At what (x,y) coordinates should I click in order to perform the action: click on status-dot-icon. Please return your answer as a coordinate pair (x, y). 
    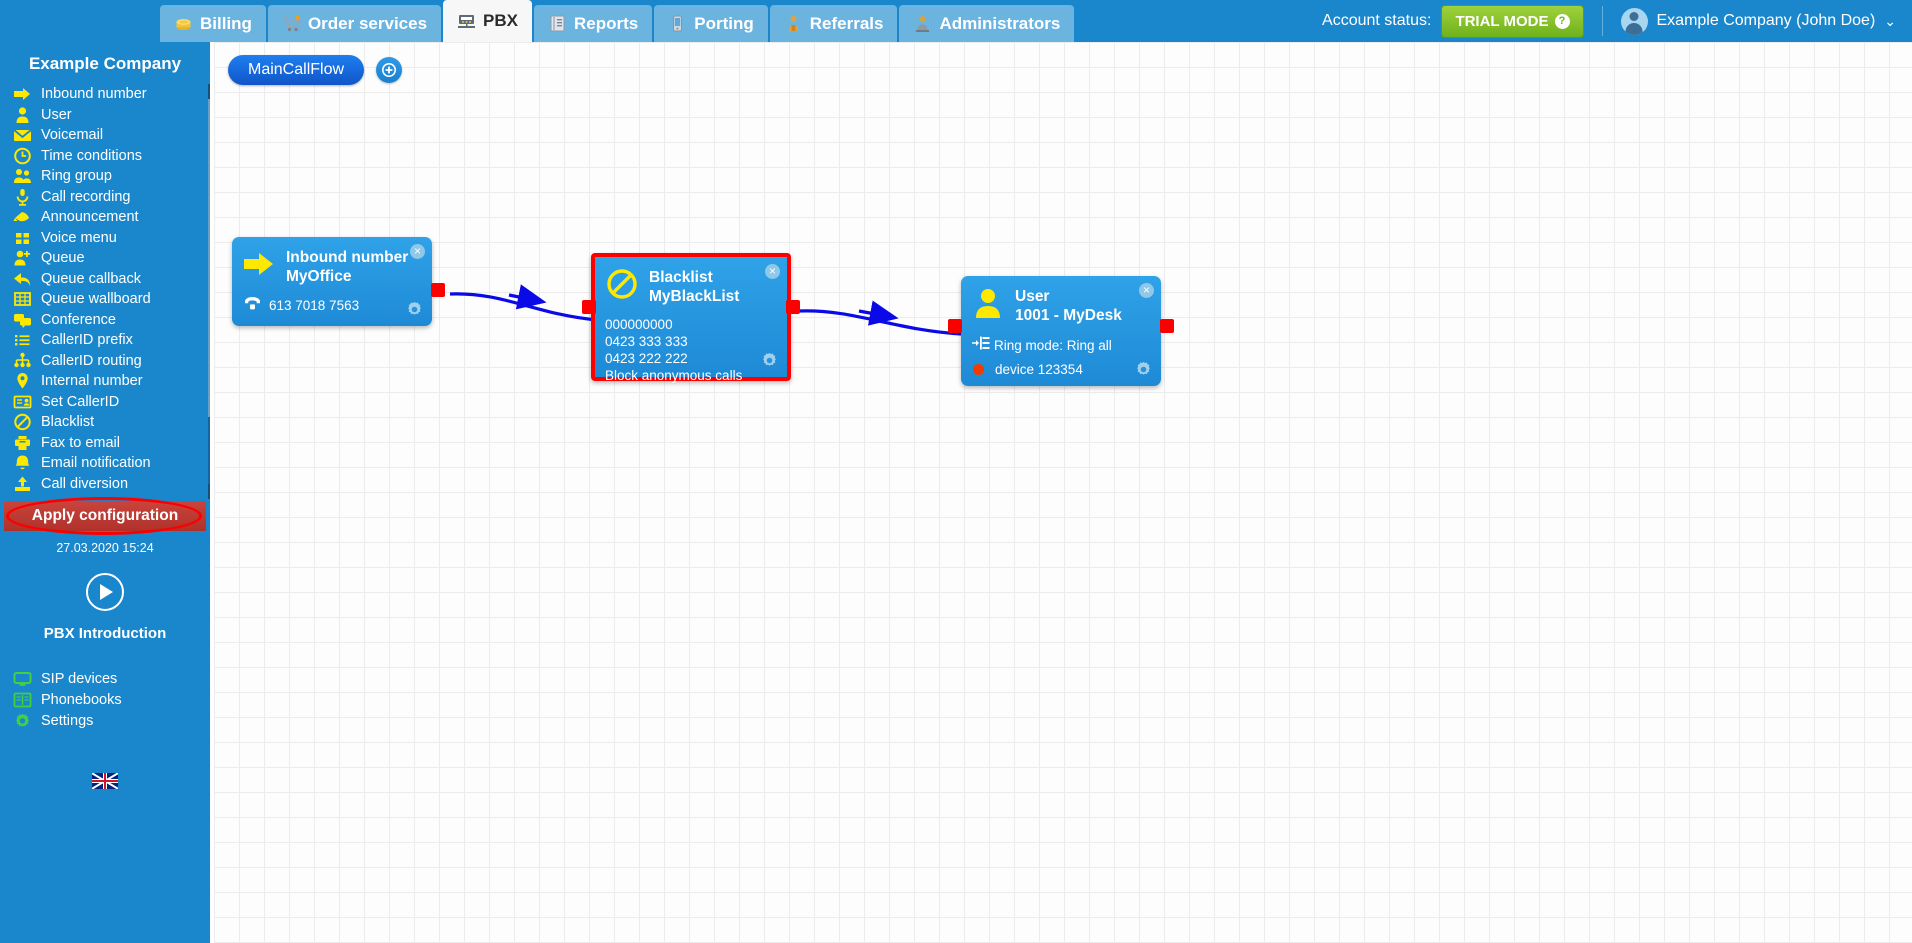
    Looking at the image, I should click on (978, 369).